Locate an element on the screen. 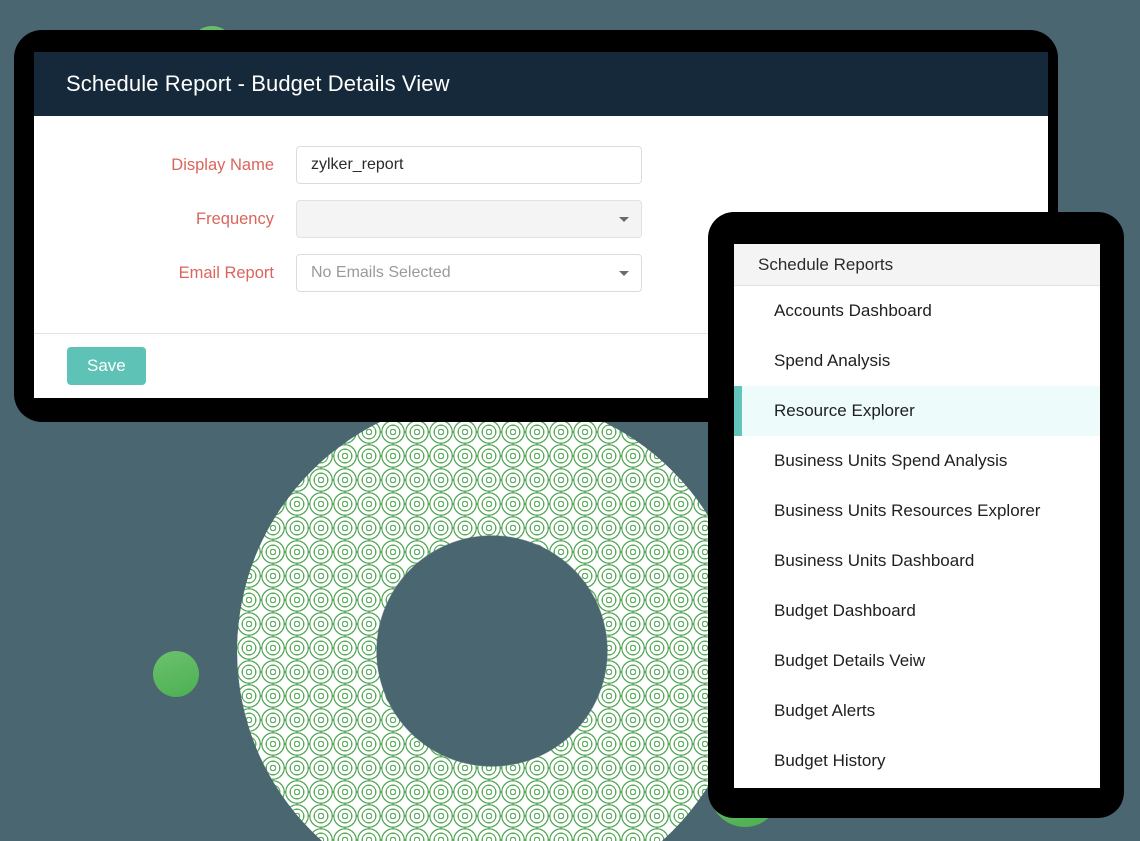  dropdown-item-label: Spend Analysis is located at coordinates (832, 360).